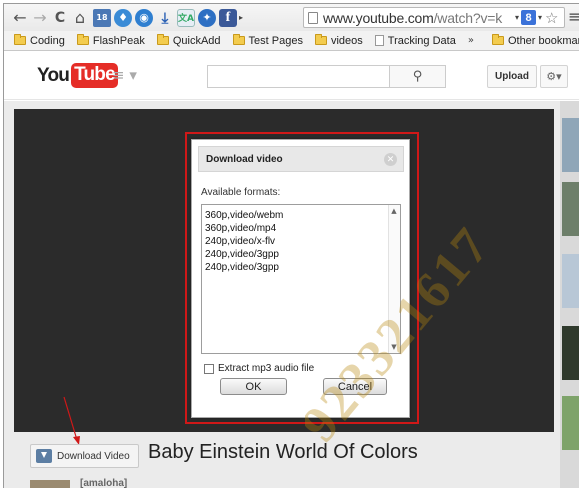 Image resolution: width=579 pixels, height=488 pixels. What do you see at coordinates (124, 75) in the screenshot?
I see `guide-menu-icon: ≡ ▾` at bounding box center [124, 75].